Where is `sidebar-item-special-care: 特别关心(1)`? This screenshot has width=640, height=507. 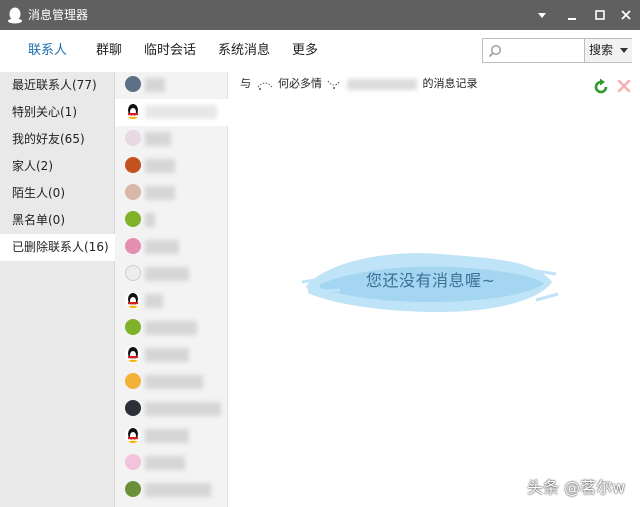 sidebar-item-special-care: 特别关心(1) is located at coordinates (57, 112).